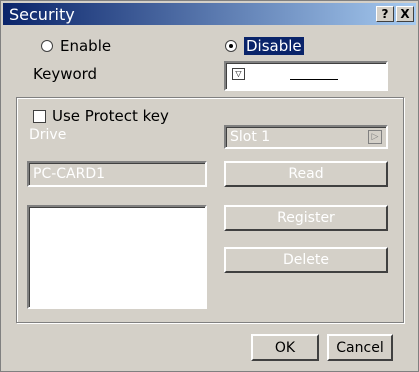  I want to click on disable-radio: Disable, so click(264, 46).